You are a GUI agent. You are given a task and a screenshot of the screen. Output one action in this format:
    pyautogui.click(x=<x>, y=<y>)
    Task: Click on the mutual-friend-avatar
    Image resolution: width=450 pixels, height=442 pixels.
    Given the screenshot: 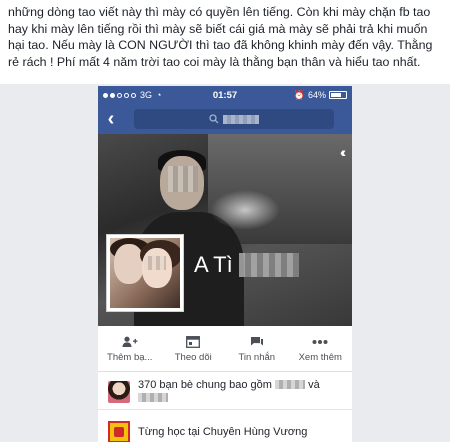 What is the action you would take?
    pyautogui.click(x=119, y=391)
    